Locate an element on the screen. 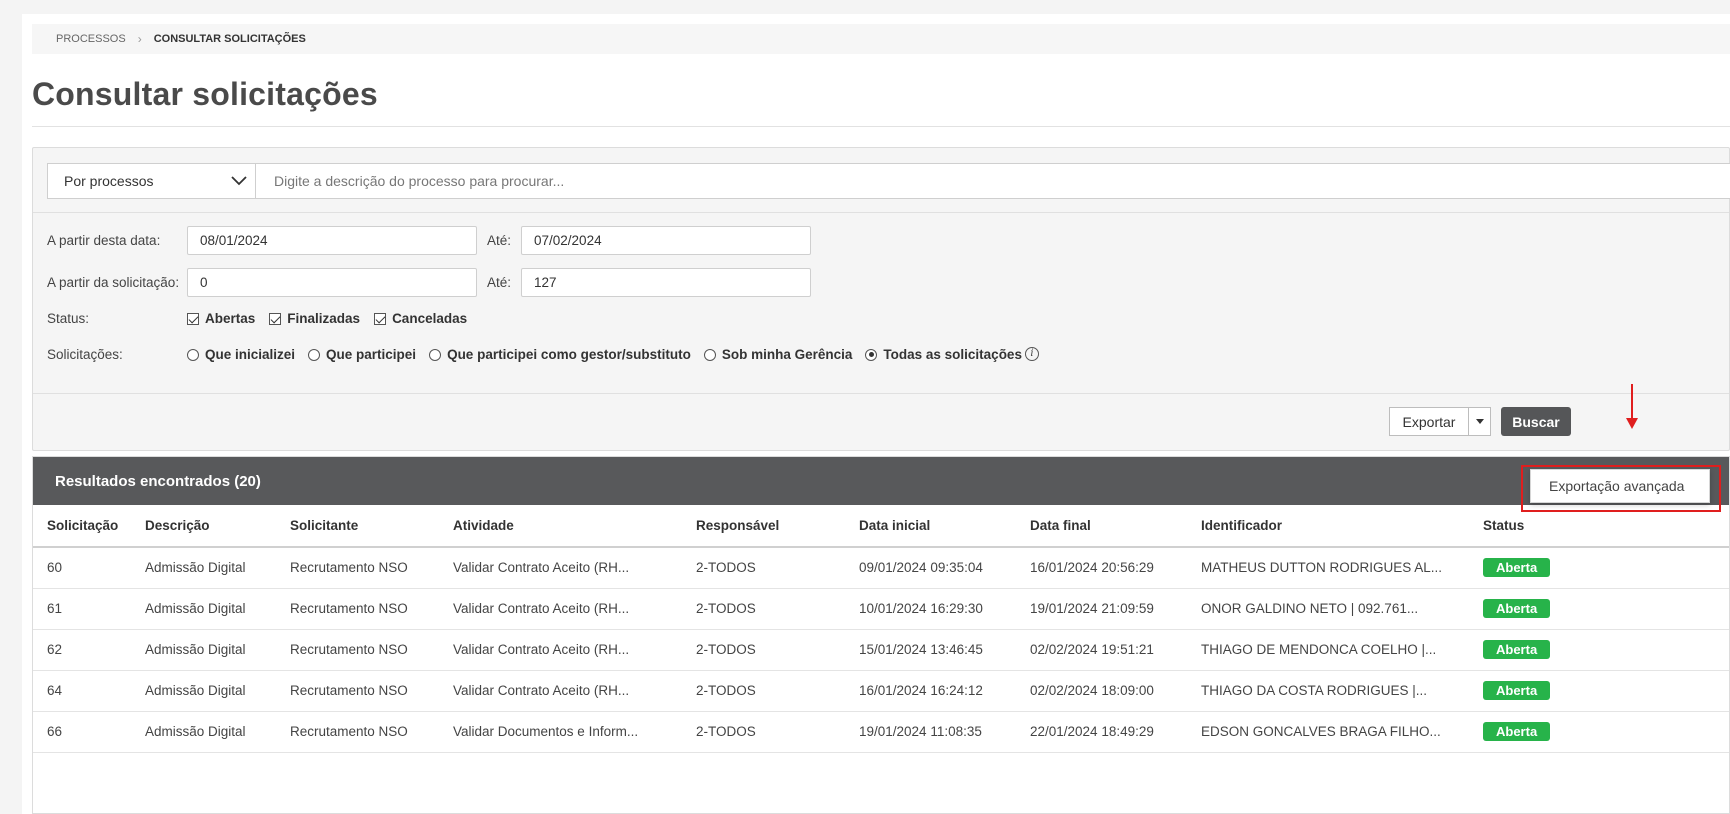  request-from-label: A partir da solicitação: is located at coordinates (113, 282).